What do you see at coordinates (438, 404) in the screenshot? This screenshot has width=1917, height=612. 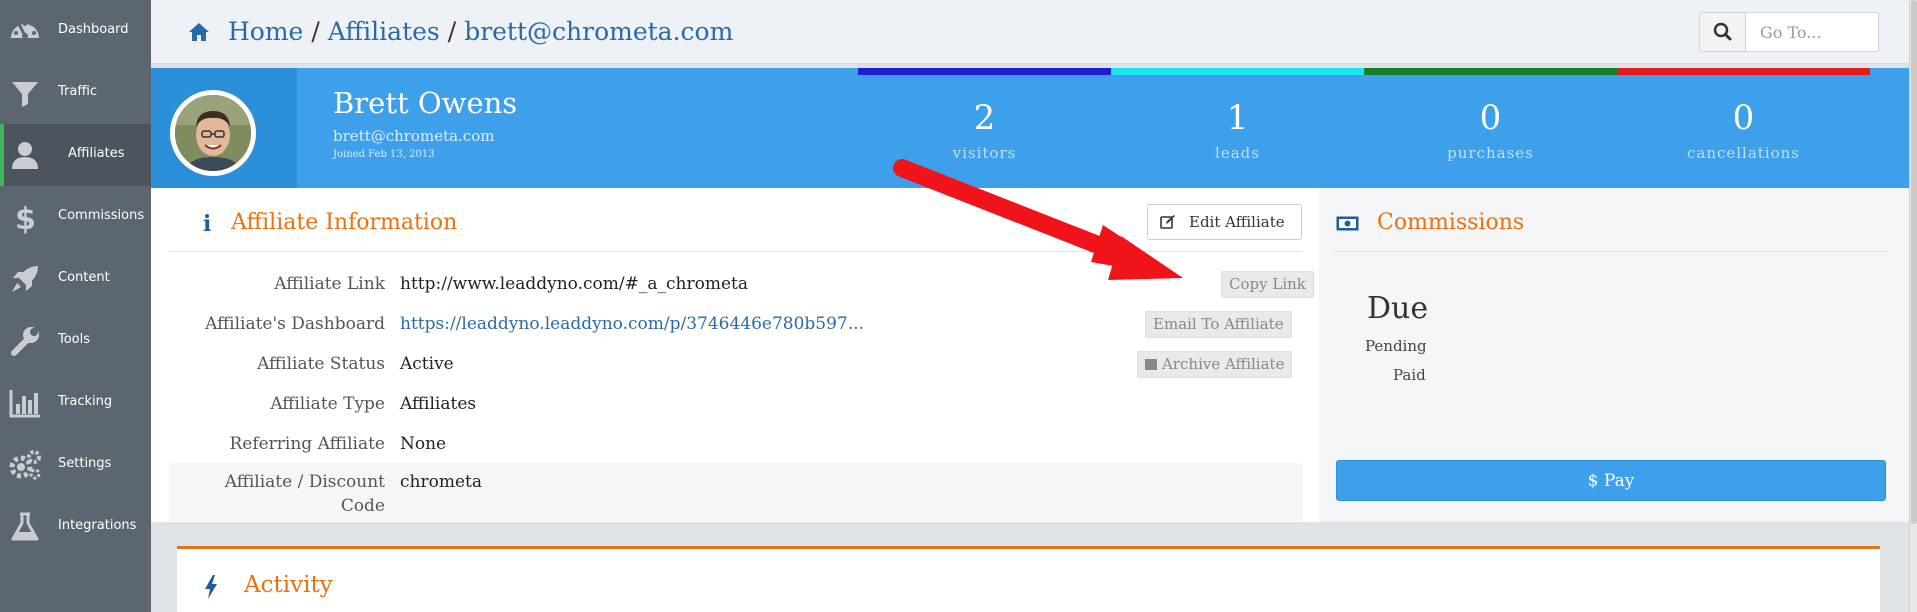 I see `type-value: Affiliates` at bounding box center [438, 404].